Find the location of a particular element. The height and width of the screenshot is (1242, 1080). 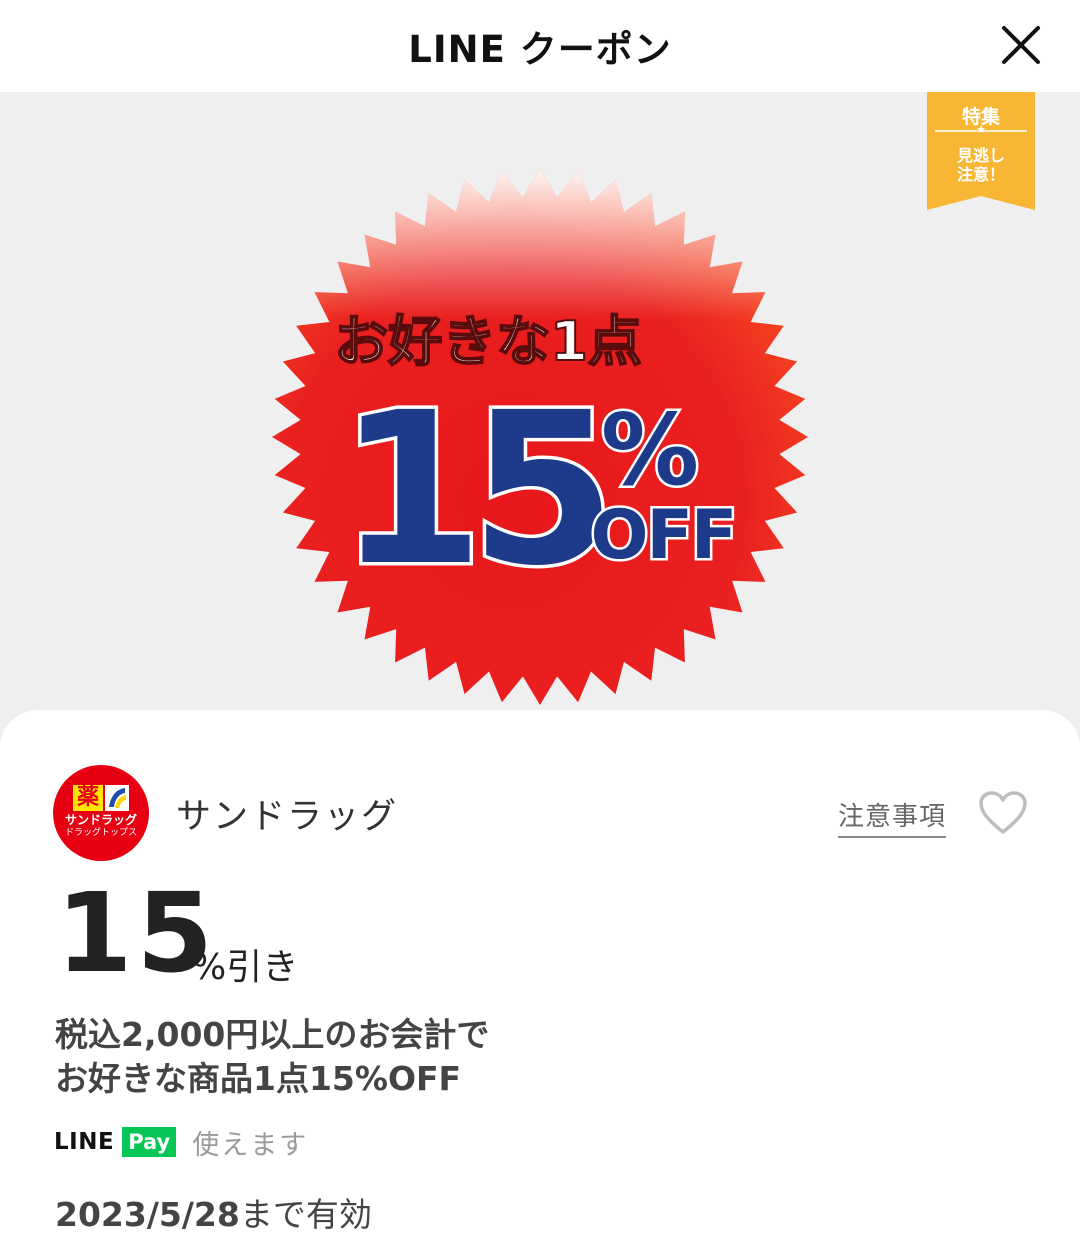

banner-headline: お好きな1点 is located at coordinates (488, 341).